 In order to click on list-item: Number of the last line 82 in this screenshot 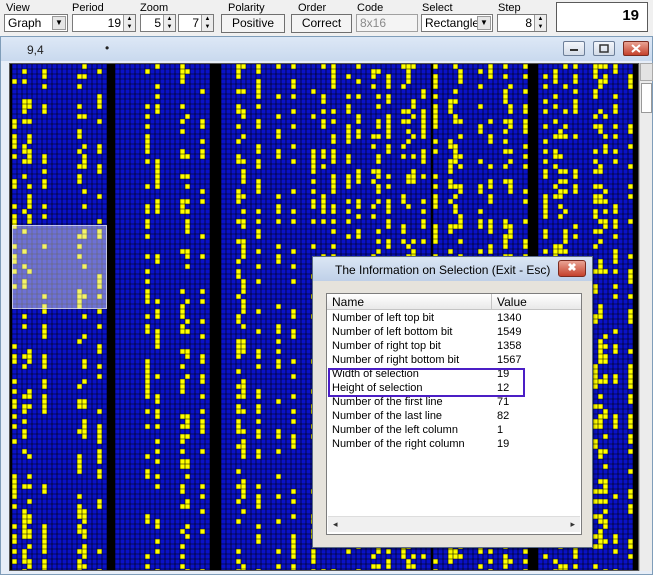, I will do `click(454, 416)`.